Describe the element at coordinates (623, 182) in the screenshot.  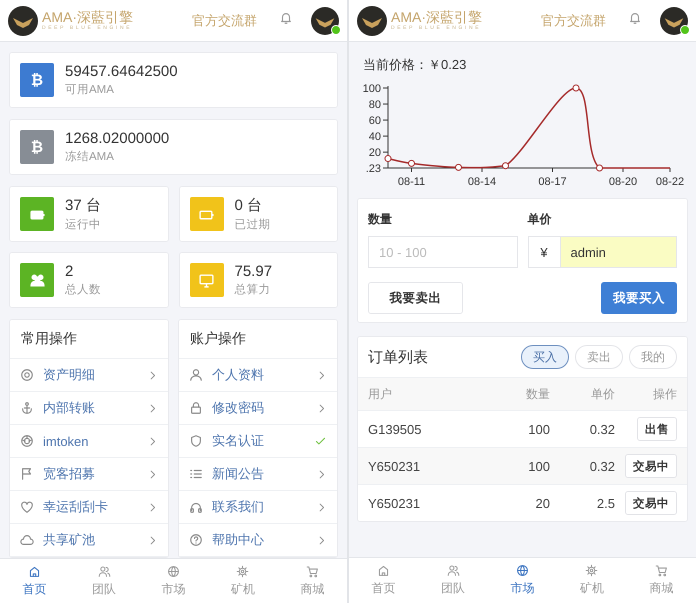
I see `tick-label: 08-20` at that location.